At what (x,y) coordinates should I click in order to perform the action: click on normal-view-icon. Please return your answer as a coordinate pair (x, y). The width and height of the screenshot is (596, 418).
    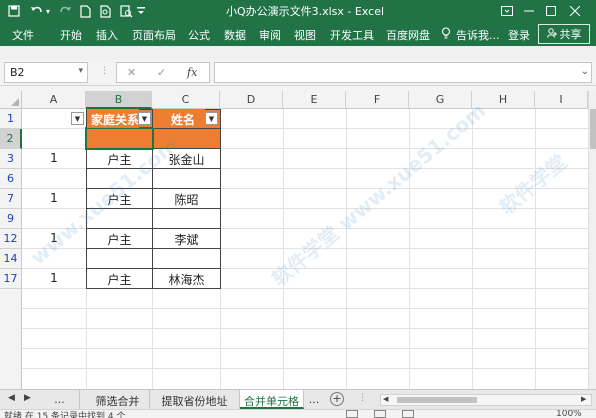
    Looking at the image, I should click on (352, 414).